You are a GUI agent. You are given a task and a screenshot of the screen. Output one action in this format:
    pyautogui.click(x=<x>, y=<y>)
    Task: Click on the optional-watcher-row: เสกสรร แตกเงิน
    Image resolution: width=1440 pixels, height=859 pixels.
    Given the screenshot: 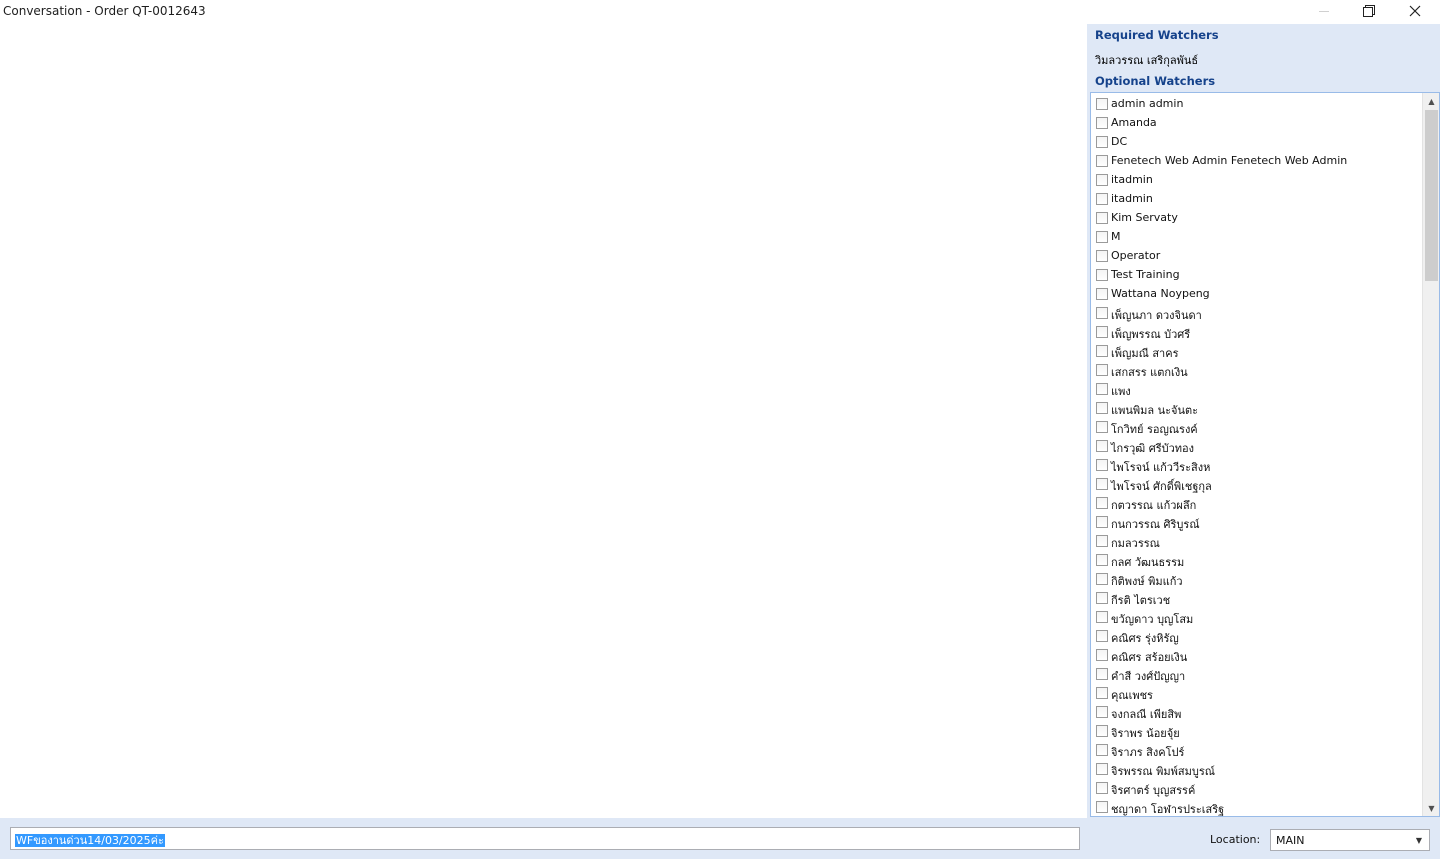 What is the action you would take?
    pyautogui.click(x=1257, y=369)
    